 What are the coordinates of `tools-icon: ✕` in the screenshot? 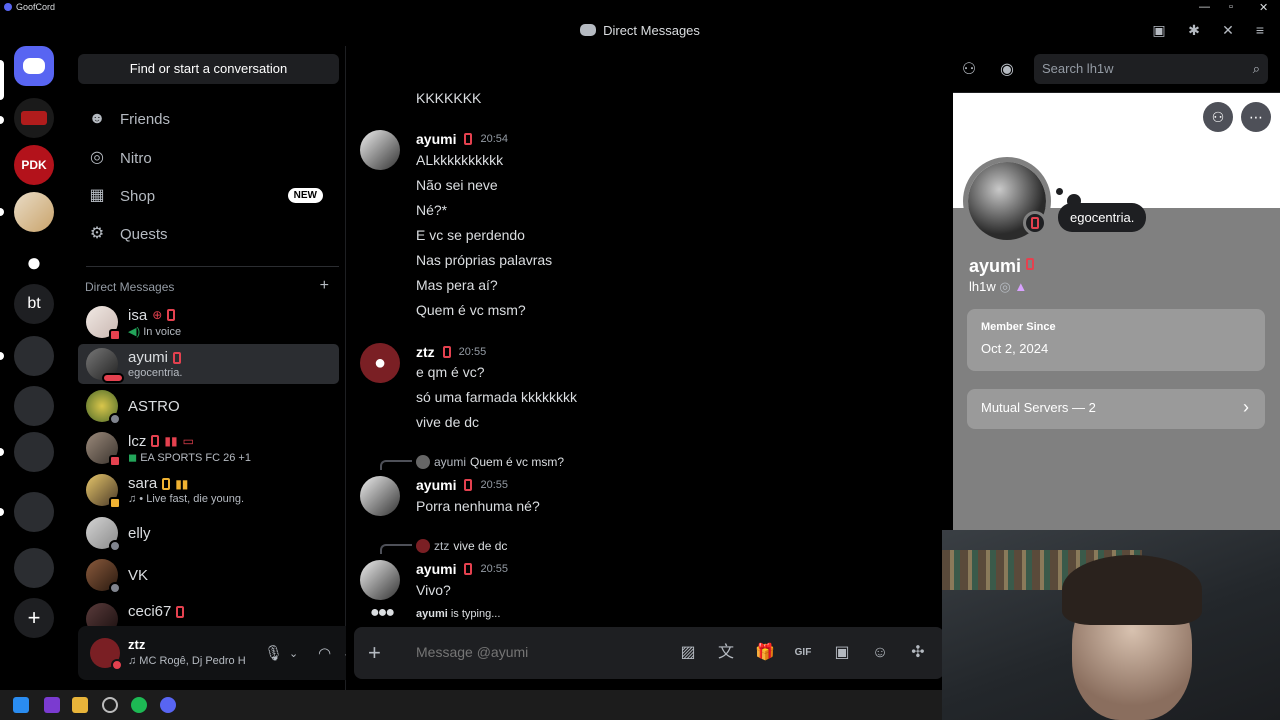 It's located at (1228, 30).